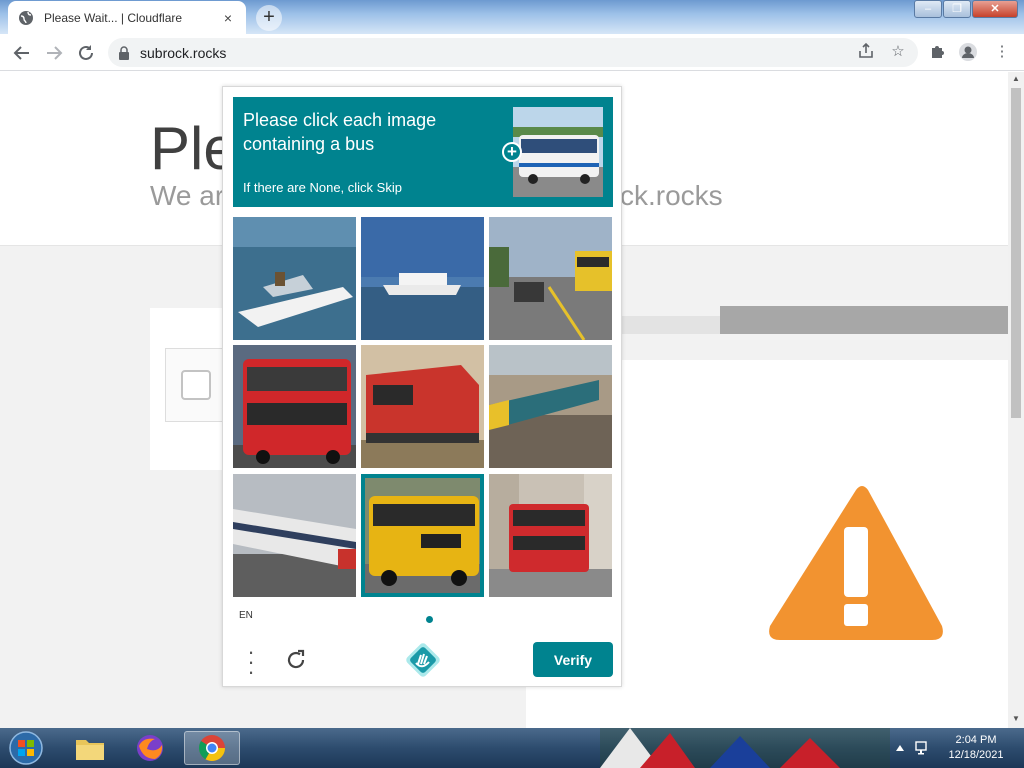 The image size is (1024, 768). I want to click on prompt-title: Please click each image containing a bus, so click(340, 132).